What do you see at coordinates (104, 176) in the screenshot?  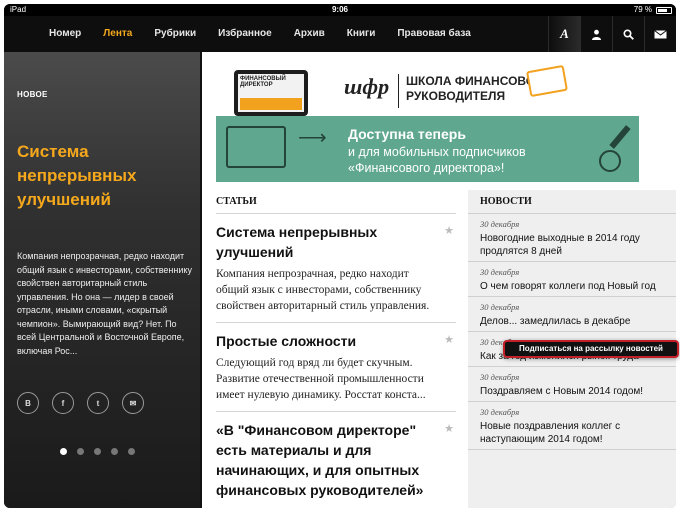 I see `feature-title: Система непрерывных улучшений` at bounding box center [104, 176].